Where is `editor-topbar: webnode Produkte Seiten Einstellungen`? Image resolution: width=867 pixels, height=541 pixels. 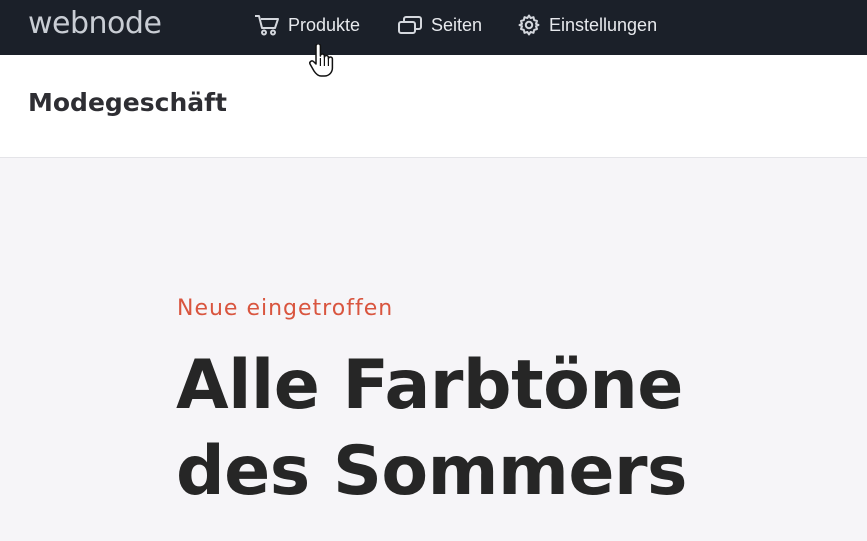
editor-topbar: webnode Produkte Seiten Einstellungen is located at coordinates (433, 27).